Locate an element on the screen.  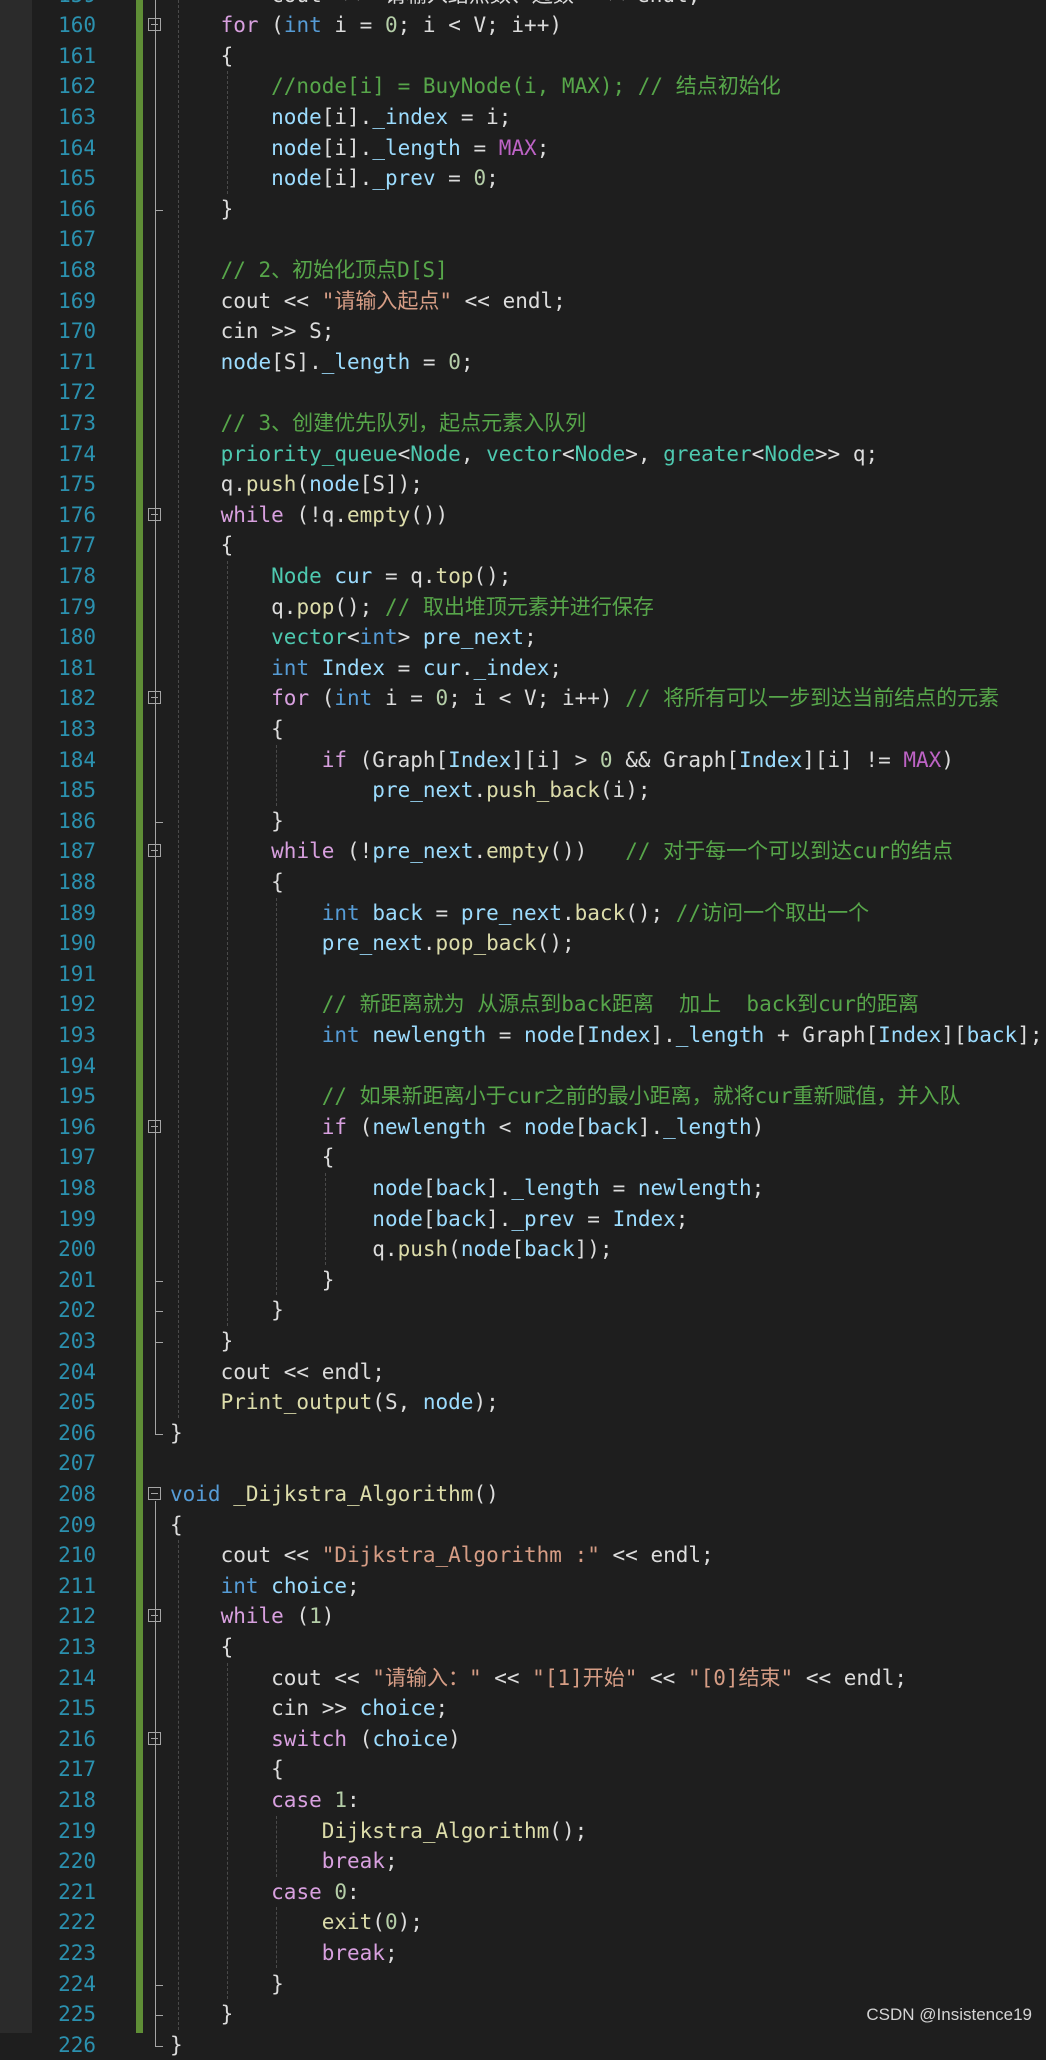
code-line: 221 case 0: is located at coordinates (523, 1892).